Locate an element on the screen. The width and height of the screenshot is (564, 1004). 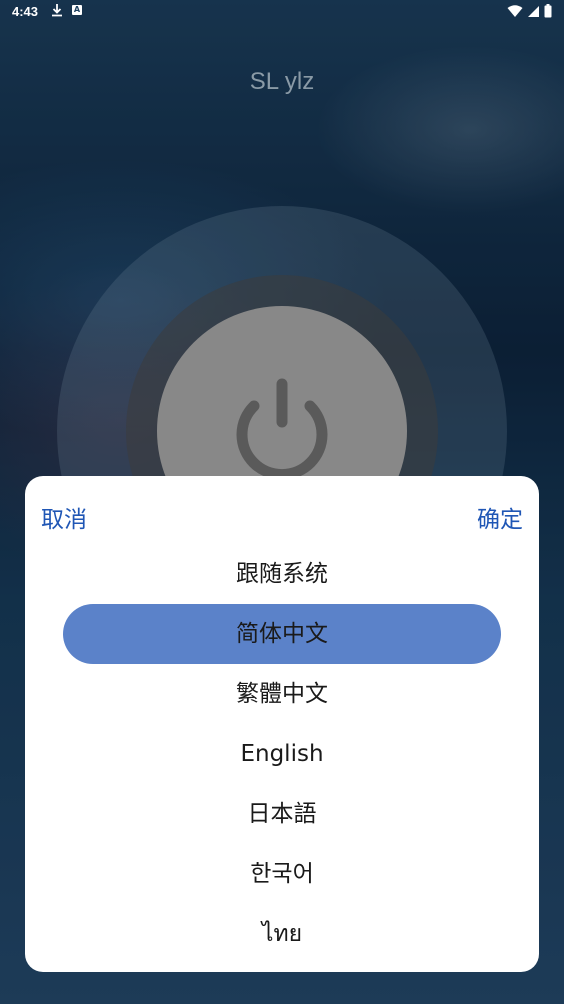
app-title: SL ylz is located at coordinates (282, 81).